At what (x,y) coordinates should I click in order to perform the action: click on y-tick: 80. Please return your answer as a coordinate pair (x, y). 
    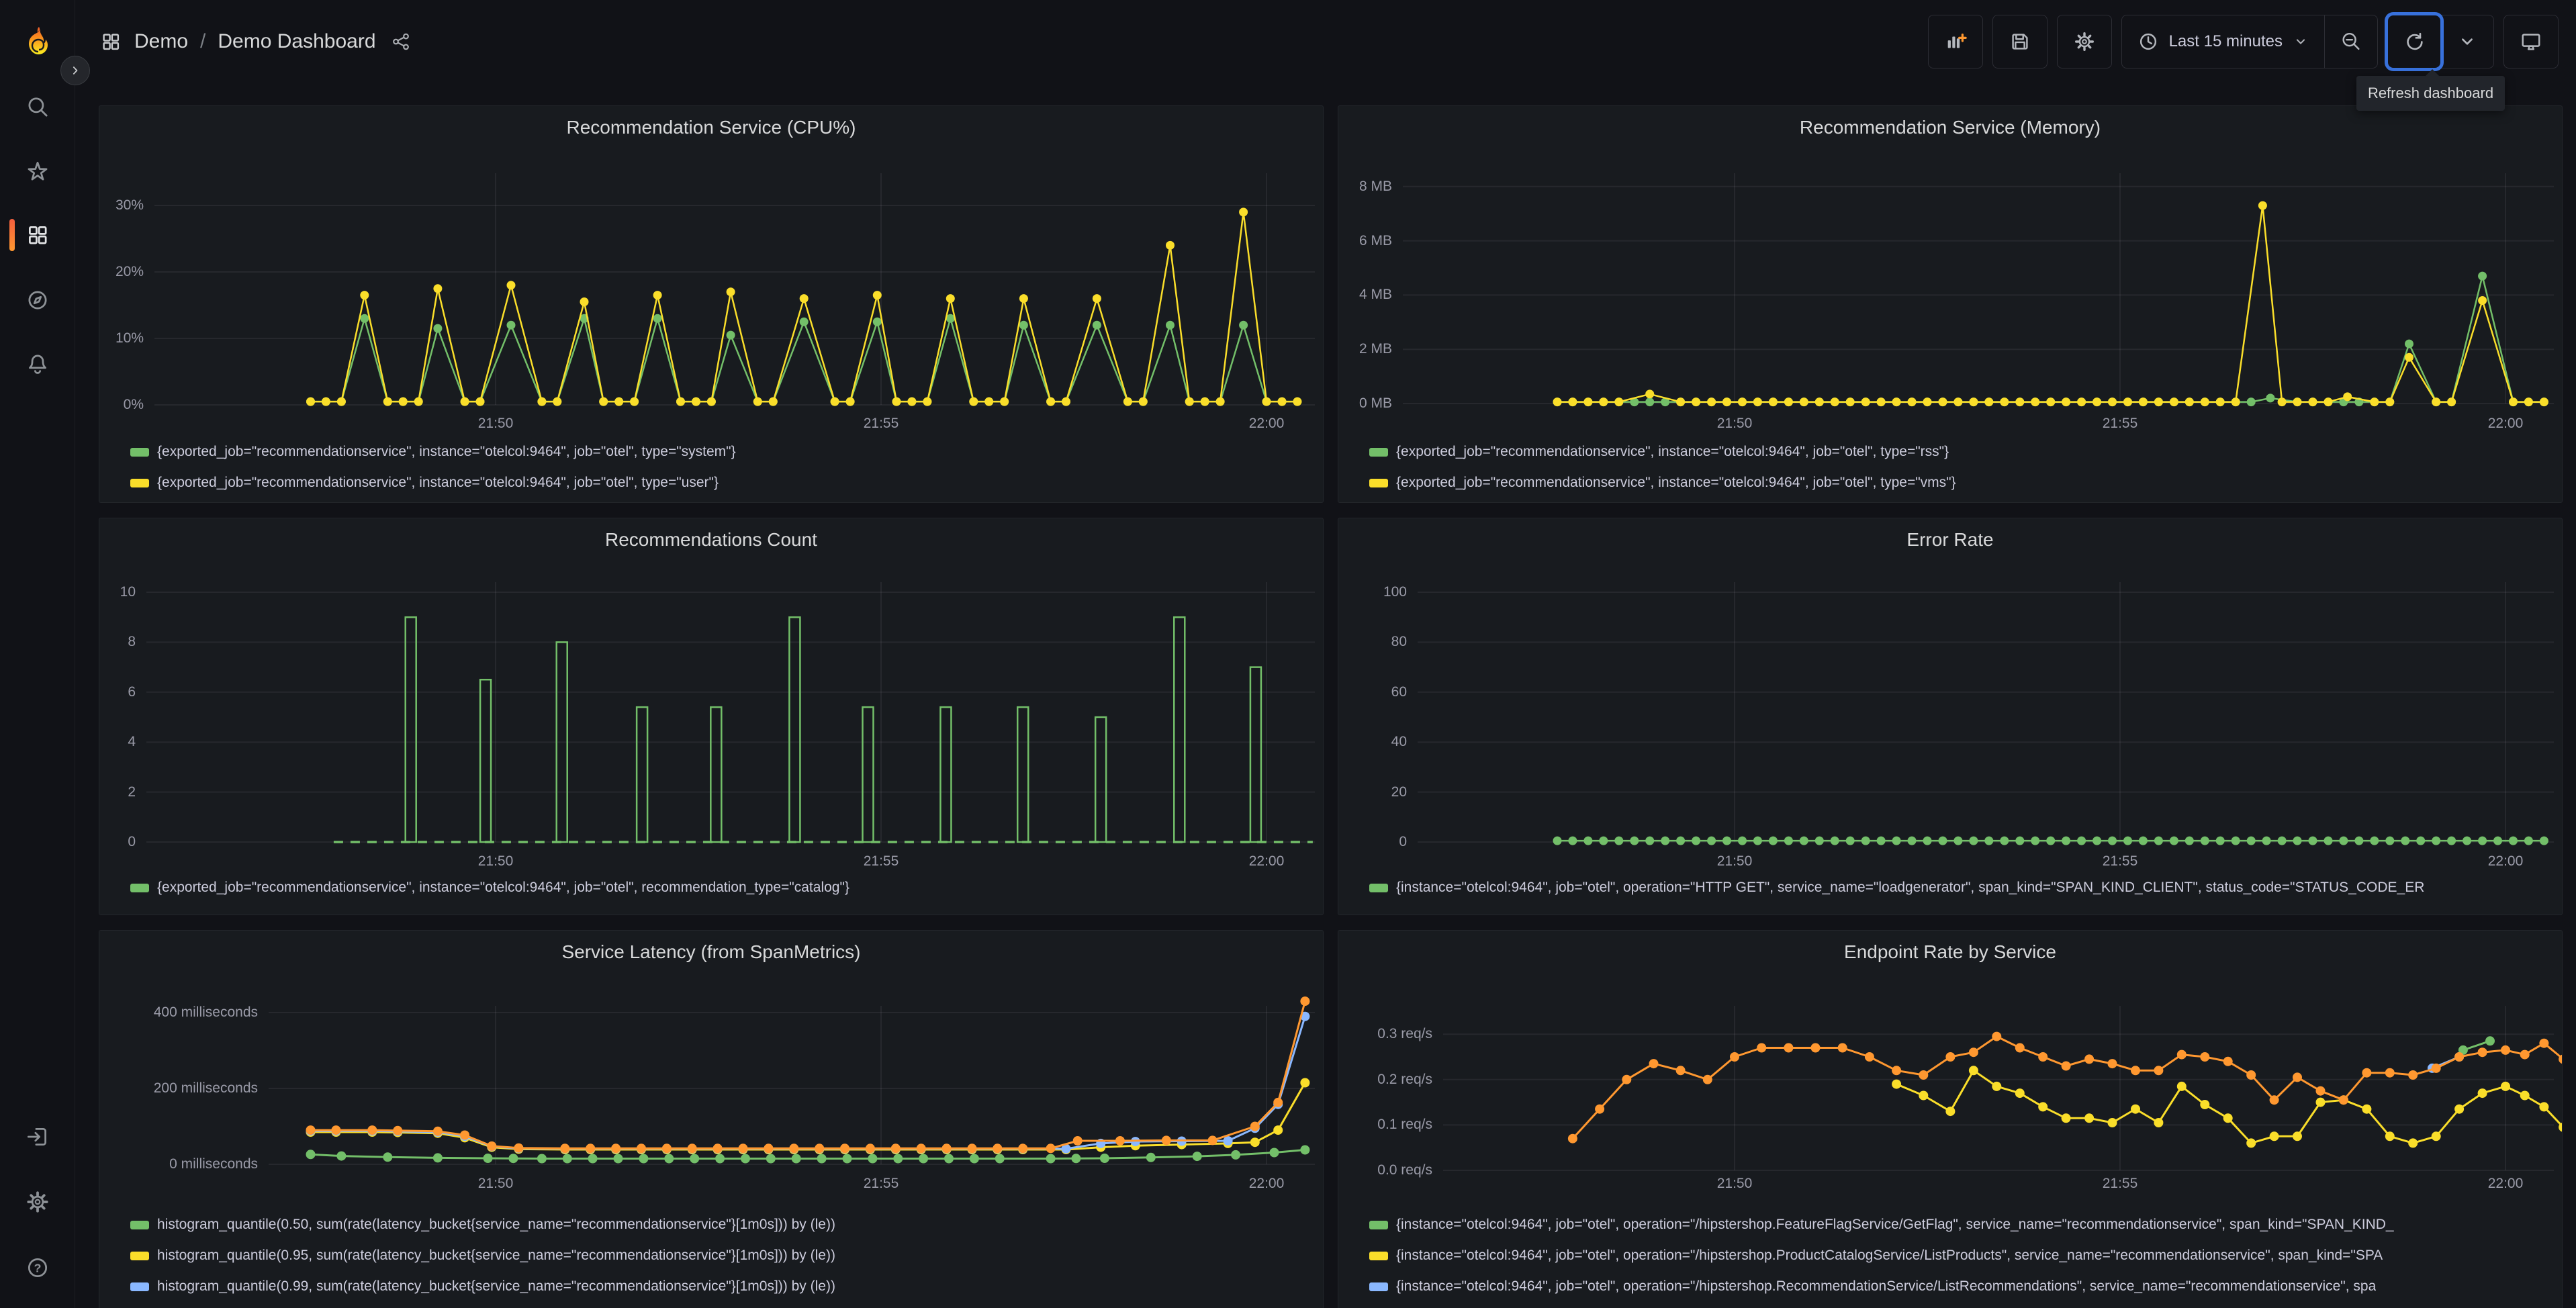
    Looking at the image, I should click on (1399, 642).